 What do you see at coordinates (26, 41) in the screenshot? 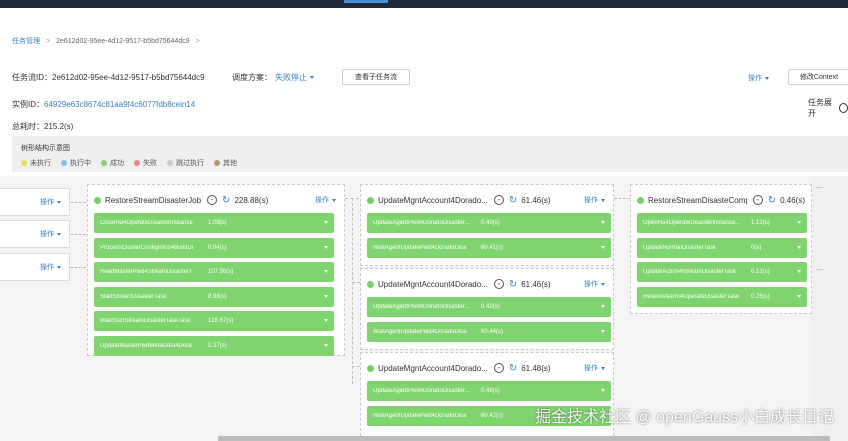
I see `breadcrumb-root-link: 任务管理` at bounding box center [26, 41].